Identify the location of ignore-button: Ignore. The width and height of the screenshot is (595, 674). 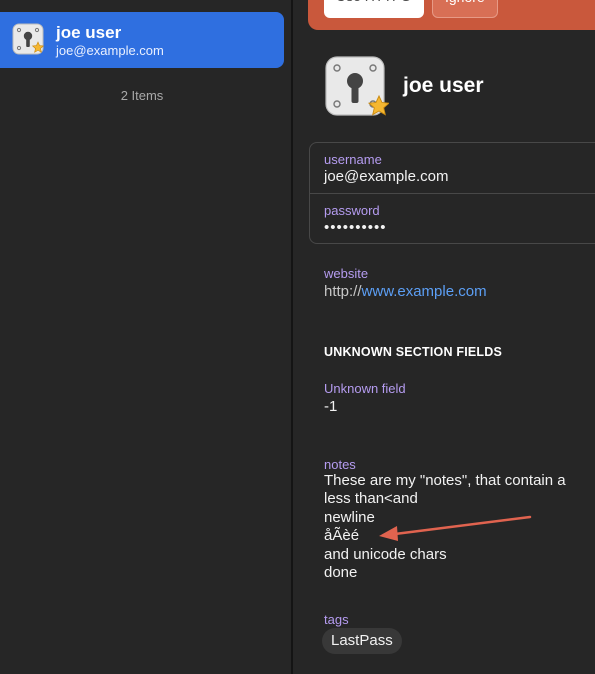
(465, 9).